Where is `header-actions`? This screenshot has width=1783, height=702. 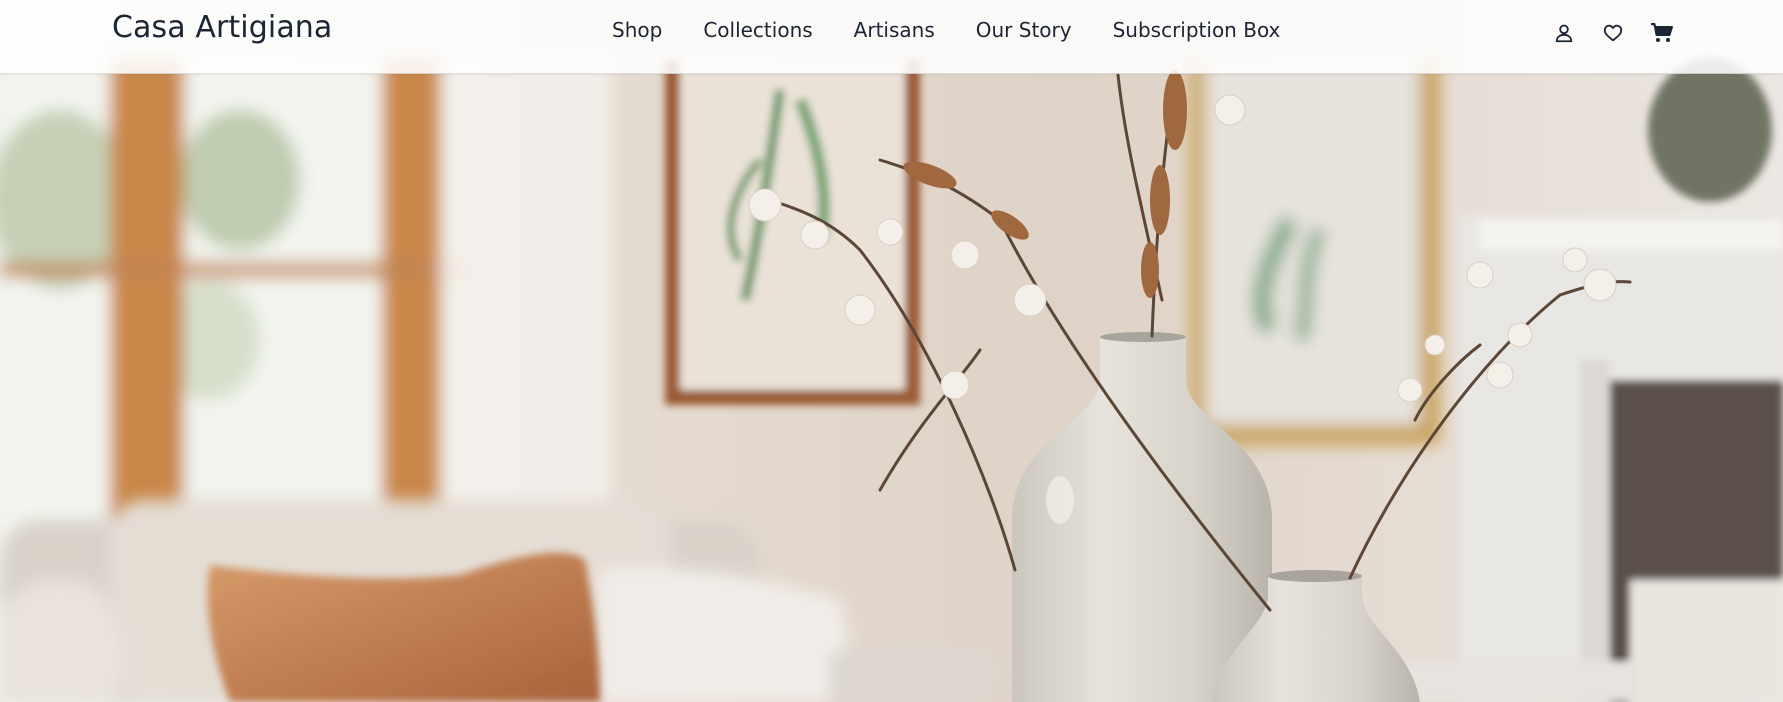 header-actions is located at coordinates (1601, 33).